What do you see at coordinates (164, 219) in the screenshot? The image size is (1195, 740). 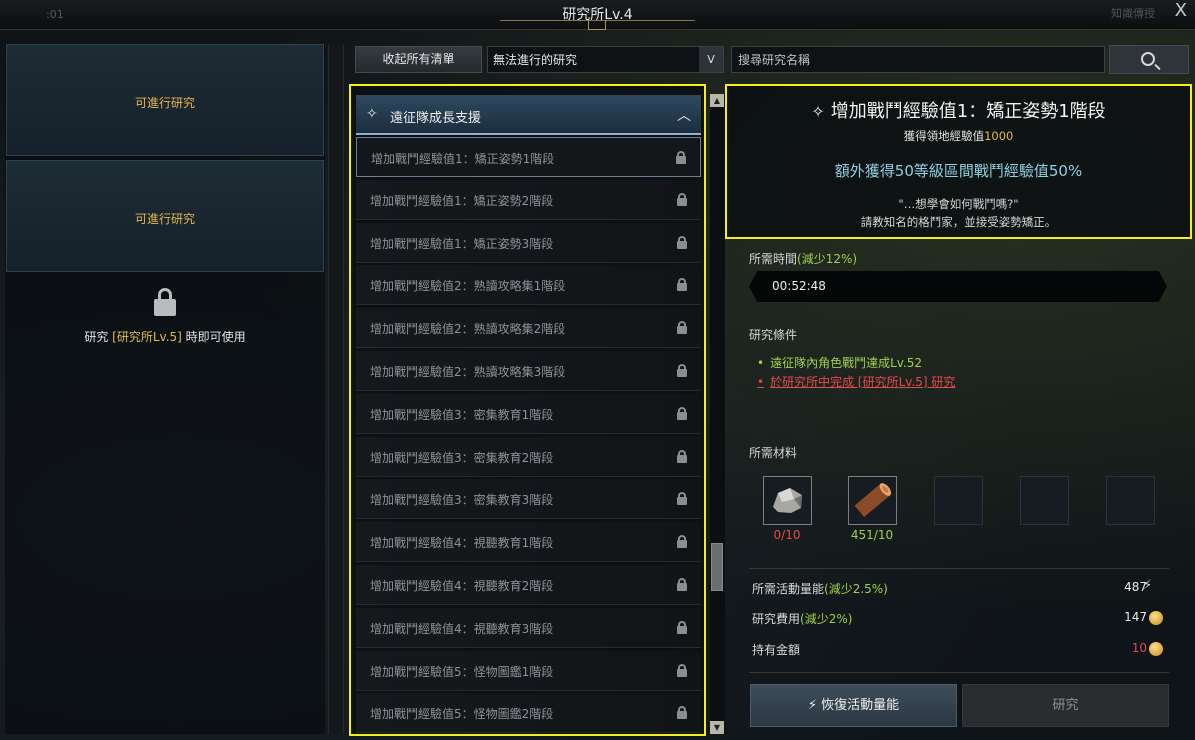 I see `research-slot-2-label: 可進行研究` at bounding box center [164, 219].